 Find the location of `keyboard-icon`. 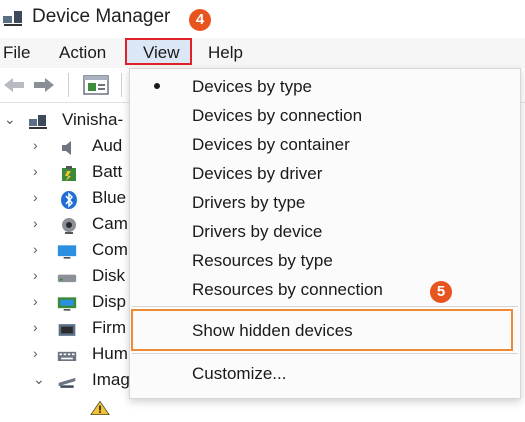

keyboard-icon is located at coordinates (67, 356).